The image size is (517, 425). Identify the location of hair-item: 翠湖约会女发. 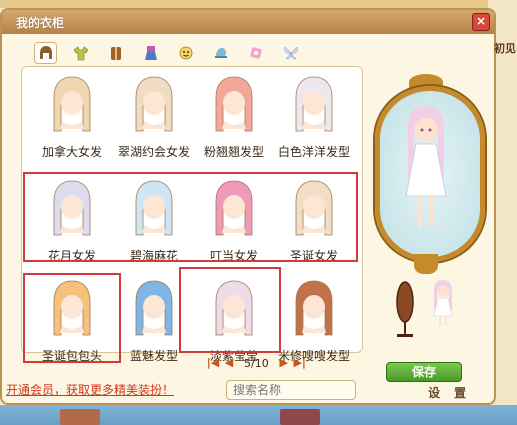
(154, 115).